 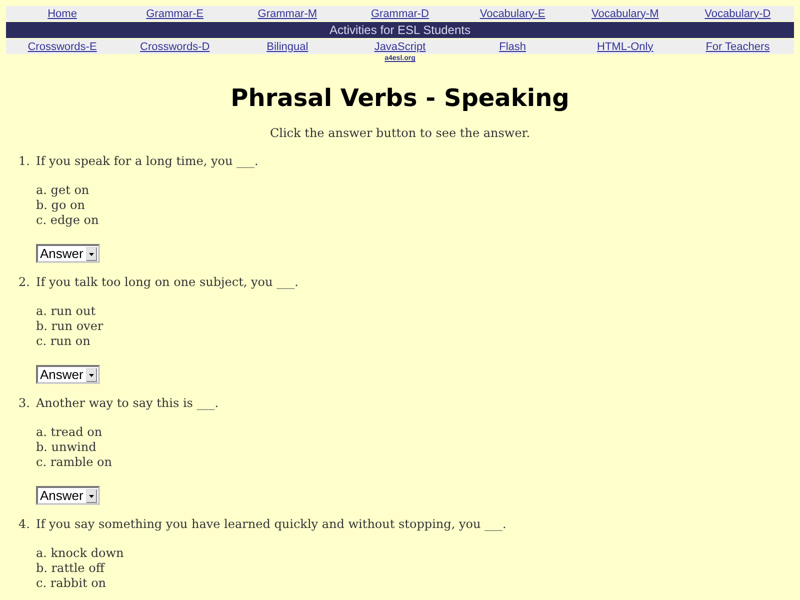 I want to click on answer-option: c. edge on, so click(x=67, y=220).